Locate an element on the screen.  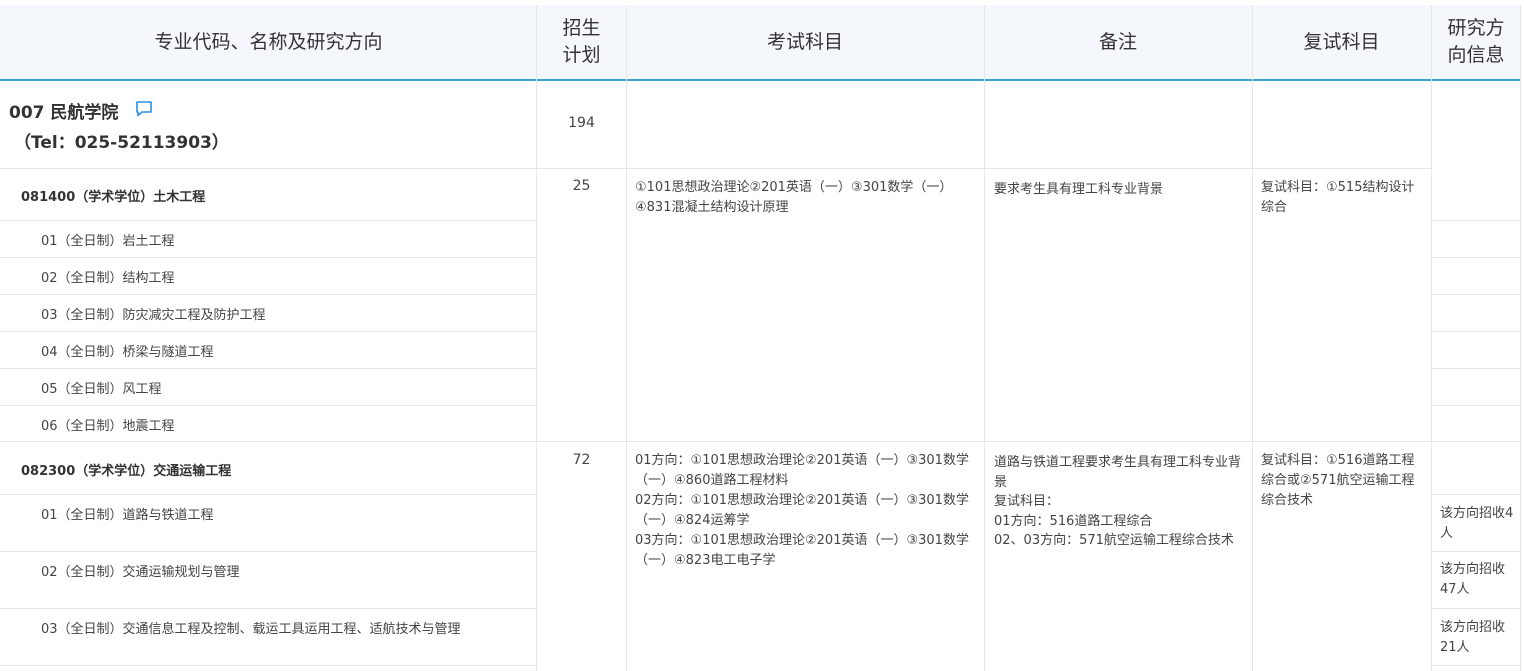
header-research: 研究方 向信息 is located at coordinates (1476, 42).